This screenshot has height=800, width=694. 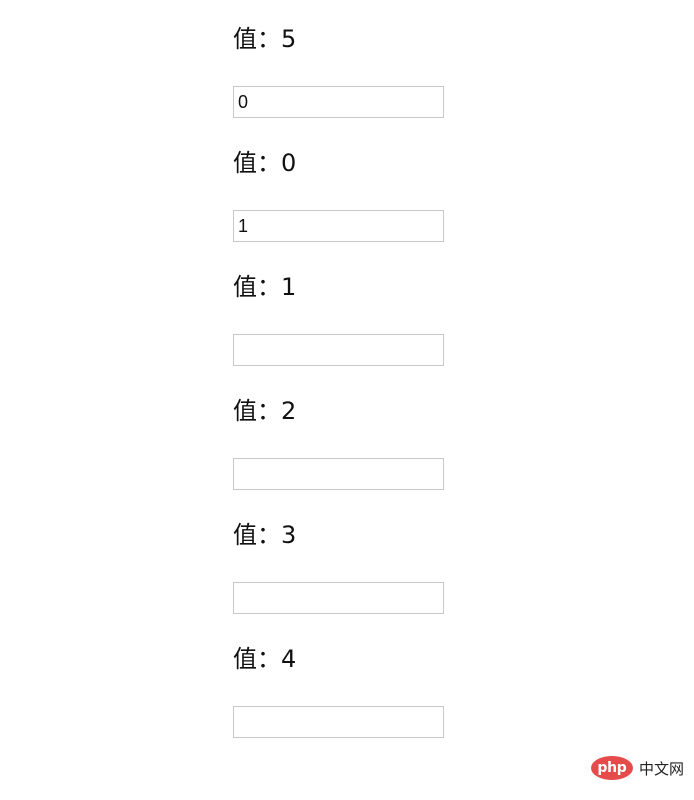 I want to click on value-label: 值：3, so click(x=265, y=535).